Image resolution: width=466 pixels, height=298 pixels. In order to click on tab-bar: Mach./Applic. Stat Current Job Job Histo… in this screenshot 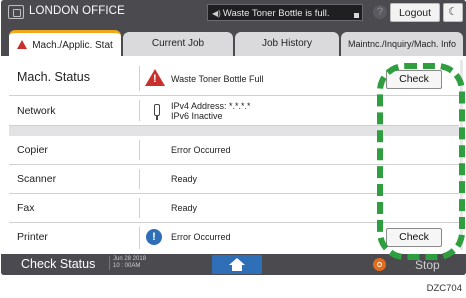, I will do `click(233, 41)`.